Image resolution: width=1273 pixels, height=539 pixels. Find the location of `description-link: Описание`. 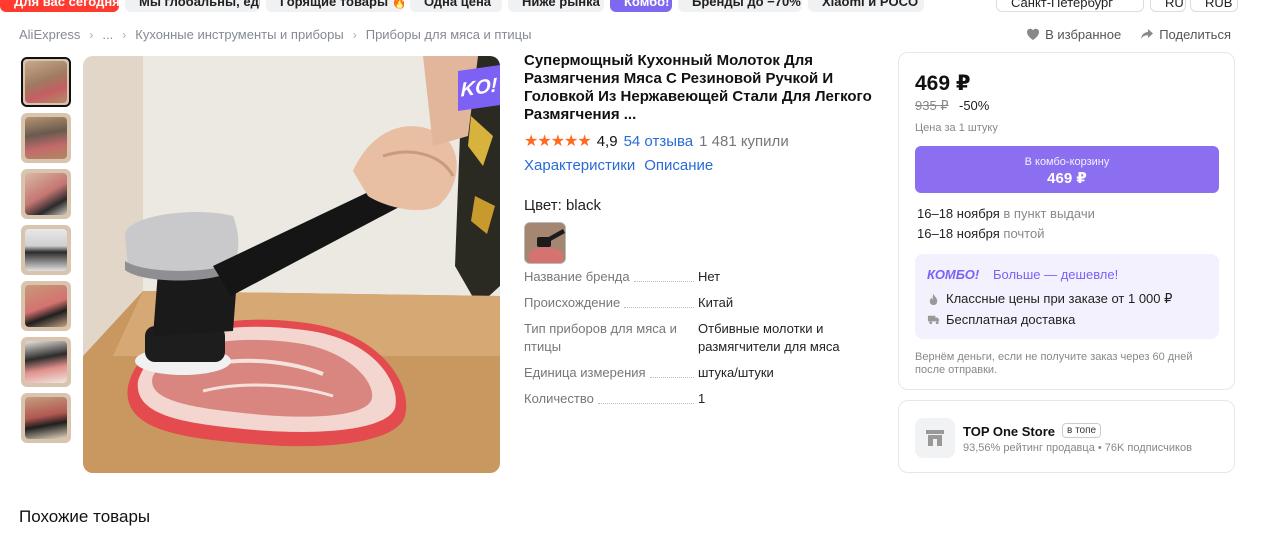

description-link: Описание is located at coordinates (678, 165).